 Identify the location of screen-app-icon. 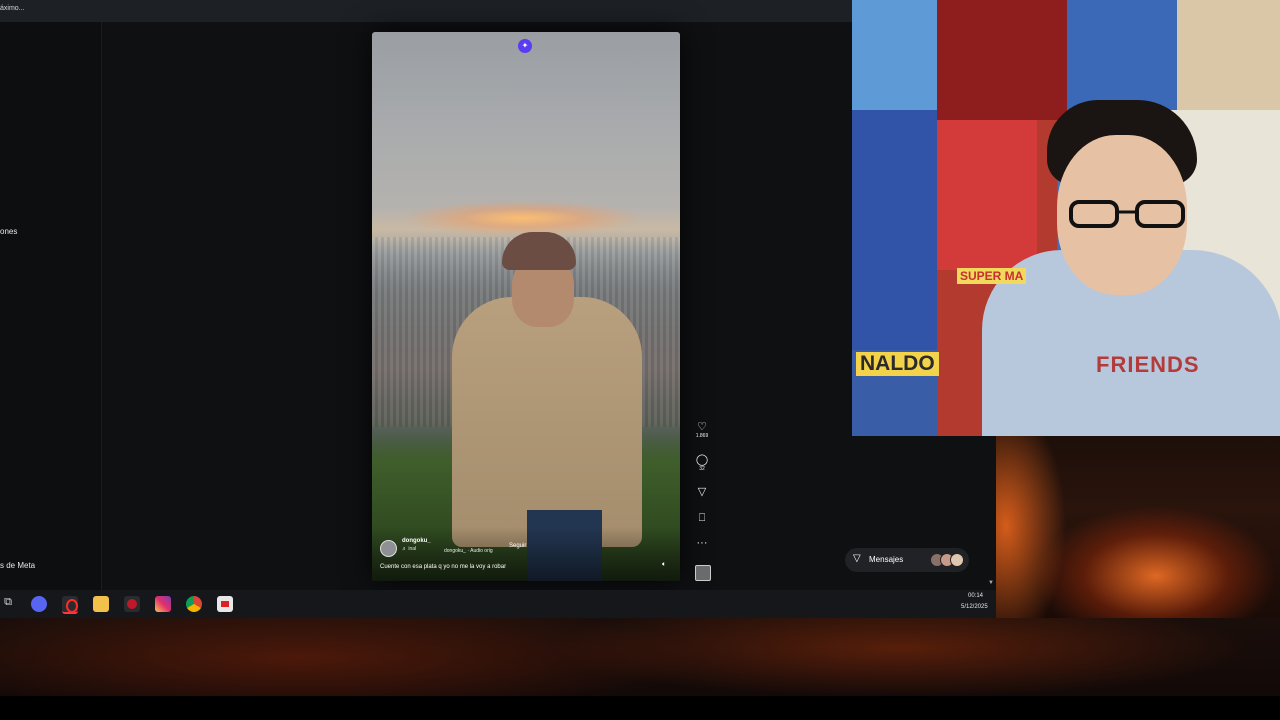
(225, 604).